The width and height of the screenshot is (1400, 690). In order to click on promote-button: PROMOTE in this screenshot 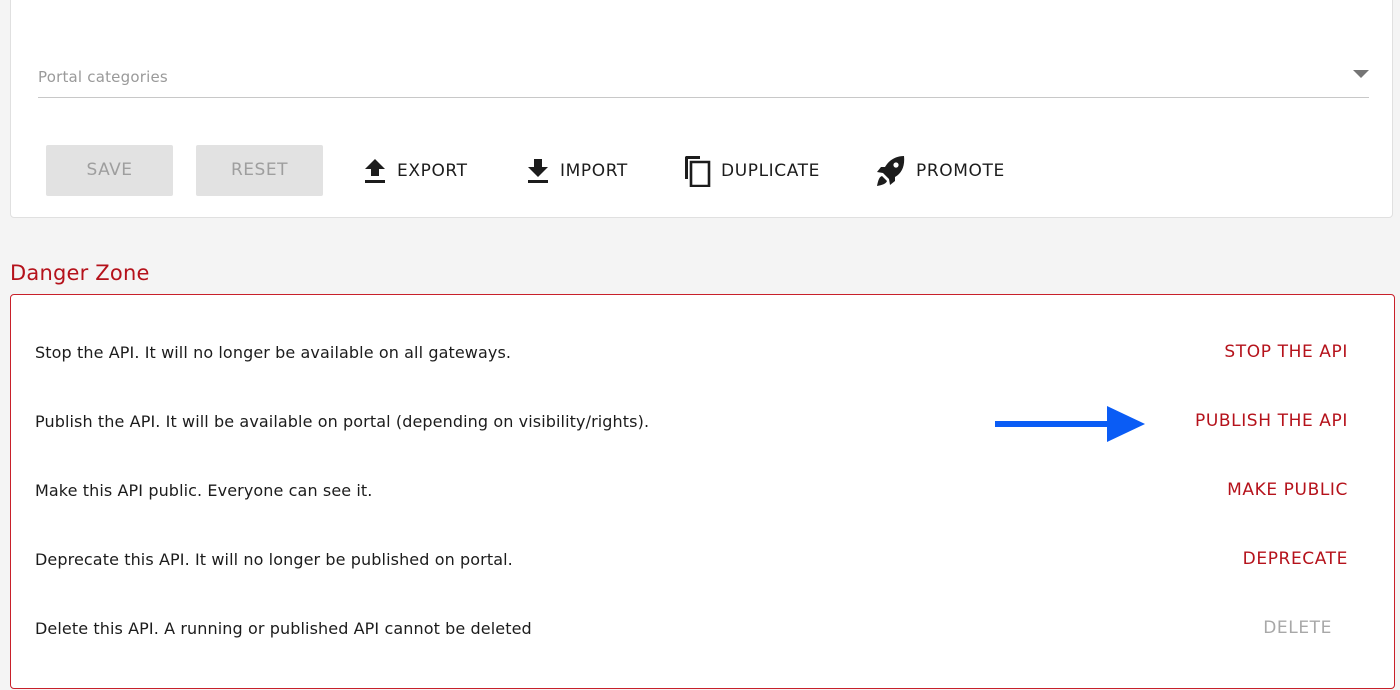, I will do `click(940, 170)`.